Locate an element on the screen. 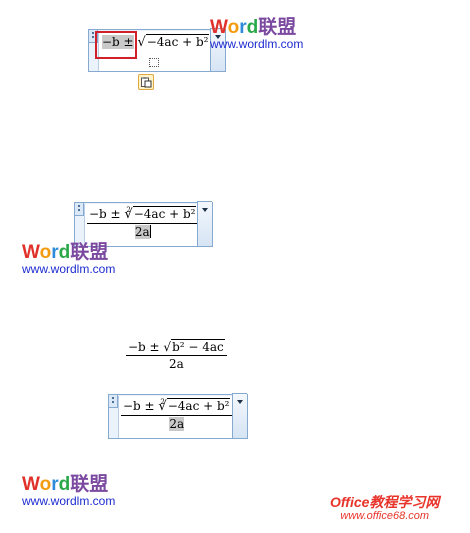 The width and height of the screenshot is (470, 533). office68-url: www.office68.com is located at coordinates (385, 516).